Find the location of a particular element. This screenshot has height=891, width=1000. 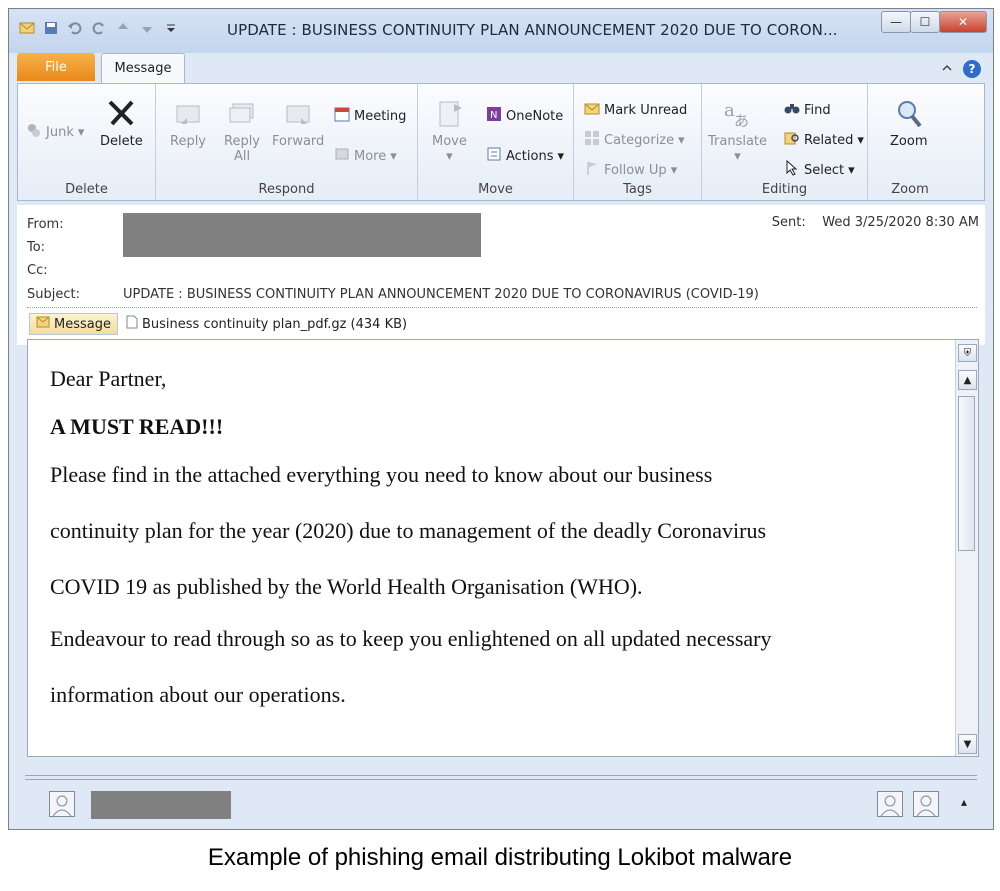

ribbon-group-delete: Junk ▾ Delete Delete is located at coordinates (87, 142).